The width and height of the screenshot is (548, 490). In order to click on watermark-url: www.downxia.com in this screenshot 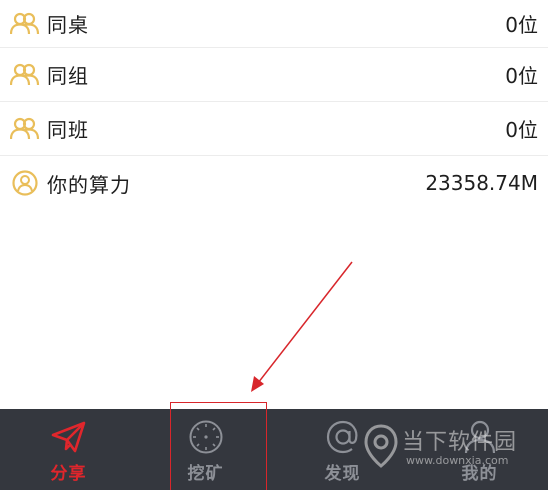, I will do `click(457, 460)`.